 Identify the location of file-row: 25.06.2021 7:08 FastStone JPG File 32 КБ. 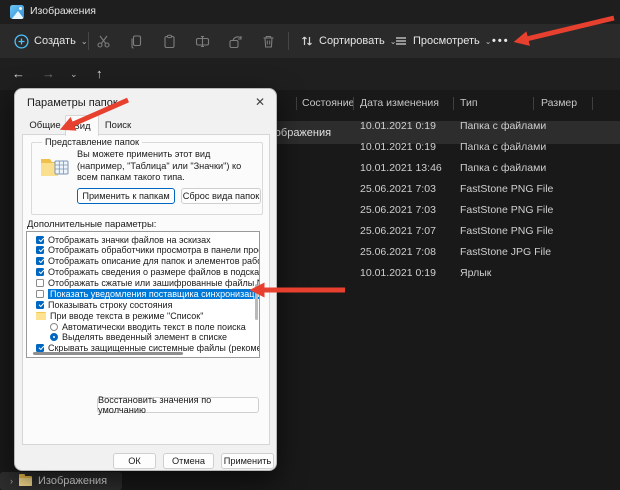
(490, 252).